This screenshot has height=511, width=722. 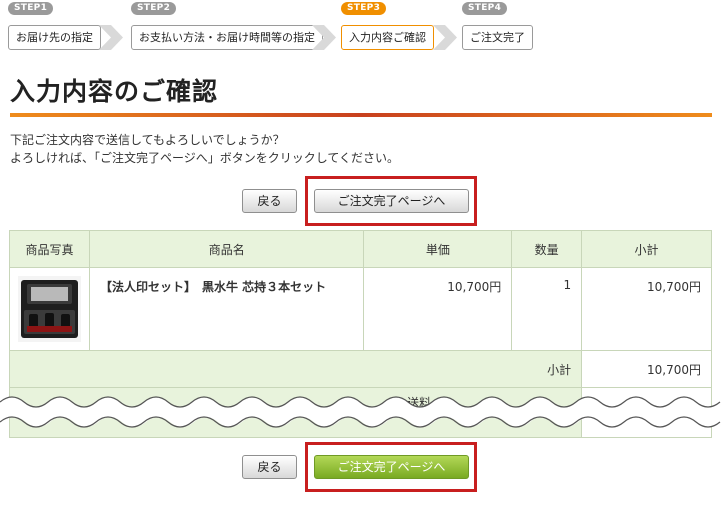 I want to click on back-button-top: 戻る, so click(x=269, y=201).